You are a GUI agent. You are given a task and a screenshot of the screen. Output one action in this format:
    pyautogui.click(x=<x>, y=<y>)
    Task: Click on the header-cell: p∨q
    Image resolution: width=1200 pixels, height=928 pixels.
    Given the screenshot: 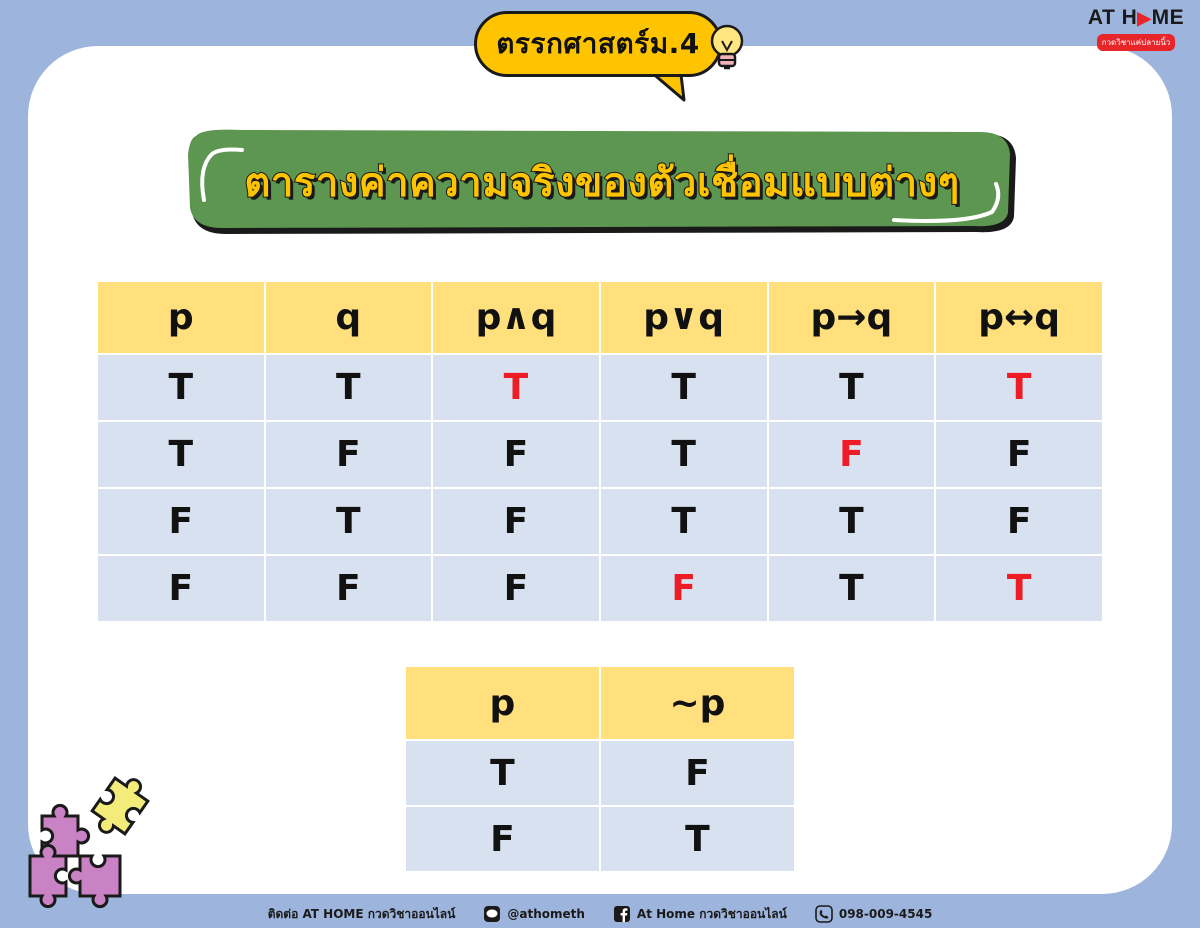 What is the action you would take?
    pyautogui.click(x=683, y=317)
    